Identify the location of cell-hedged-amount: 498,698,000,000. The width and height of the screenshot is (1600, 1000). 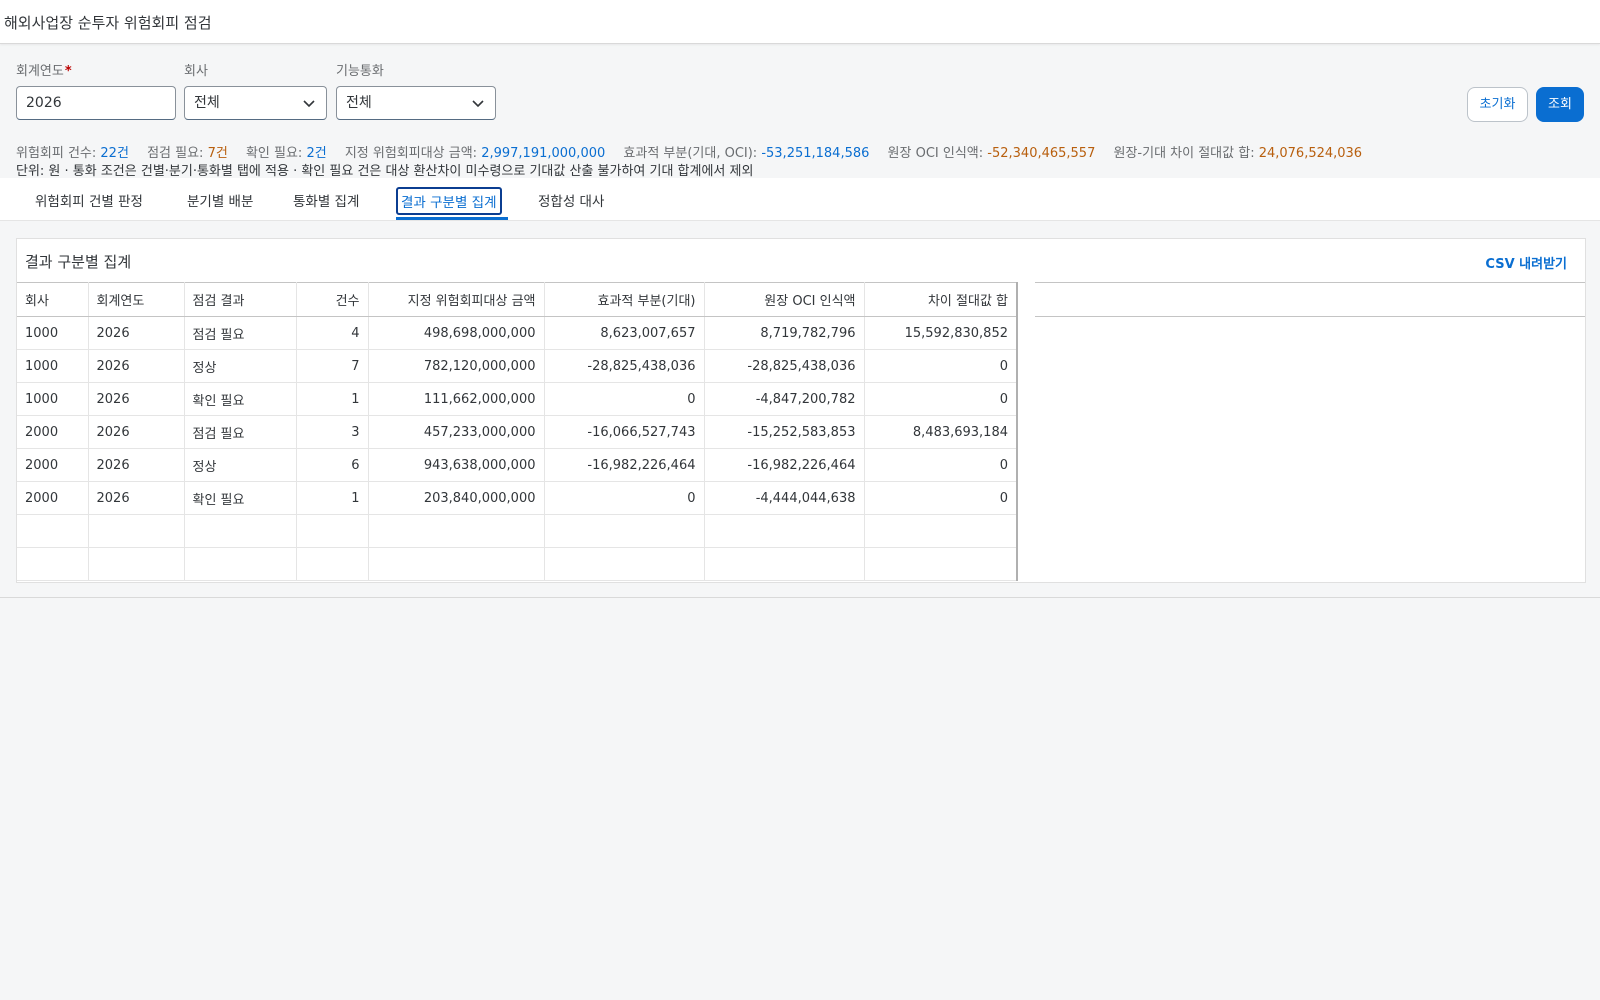
(456, 333).